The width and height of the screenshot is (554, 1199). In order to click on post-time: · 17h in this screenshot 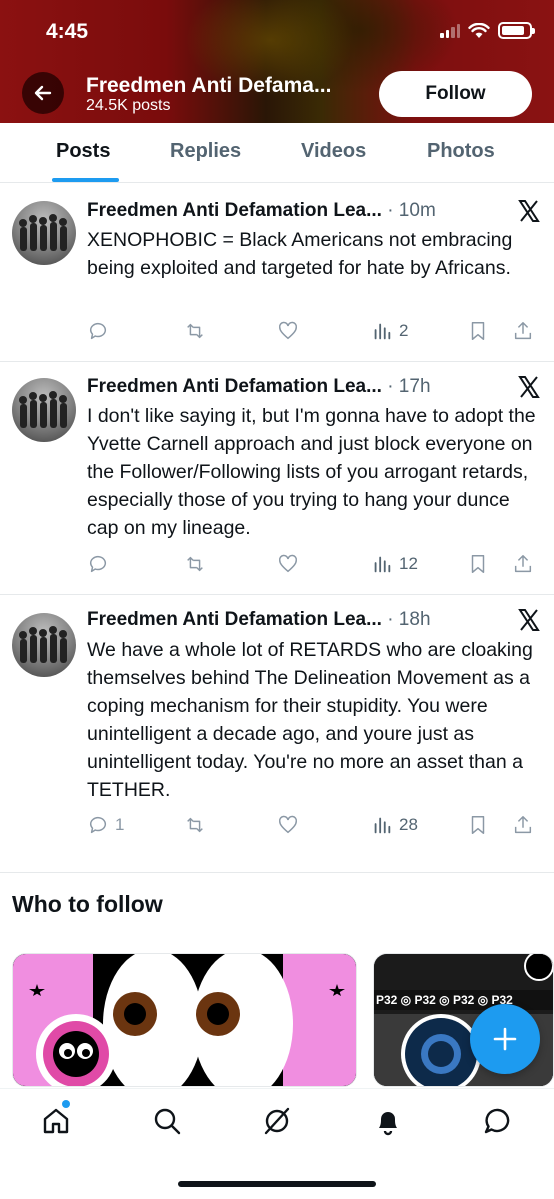, I will do `click(409, 386)`.